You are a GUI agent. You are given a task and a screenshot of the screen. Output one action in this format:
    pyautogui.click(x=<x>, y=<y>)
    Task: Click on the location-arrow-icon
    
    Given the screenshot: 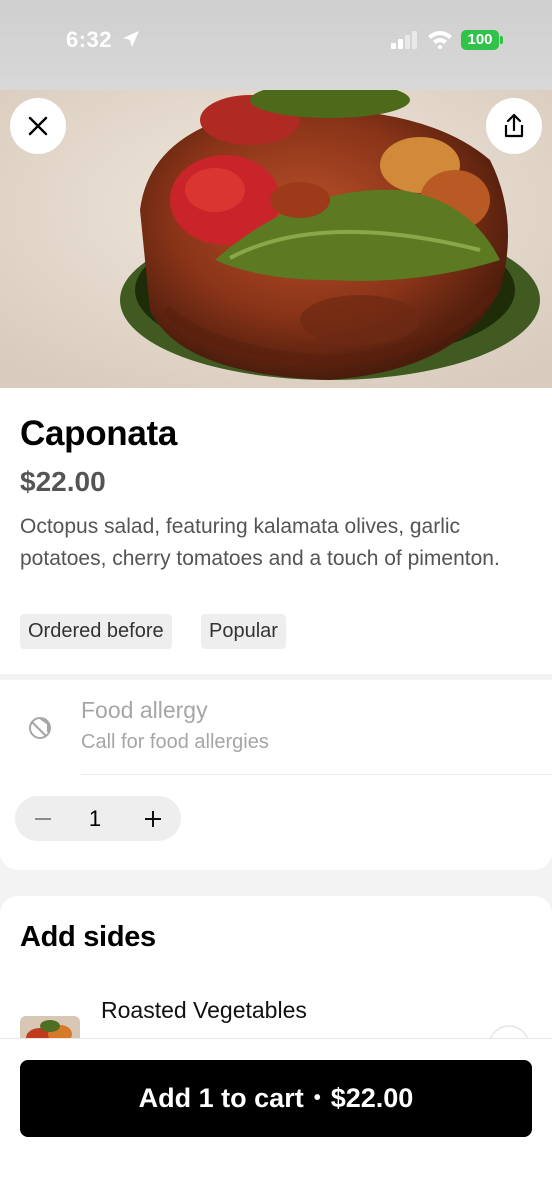 What is the action you would take?
    pyautogui.click(x=131, y=39)
    